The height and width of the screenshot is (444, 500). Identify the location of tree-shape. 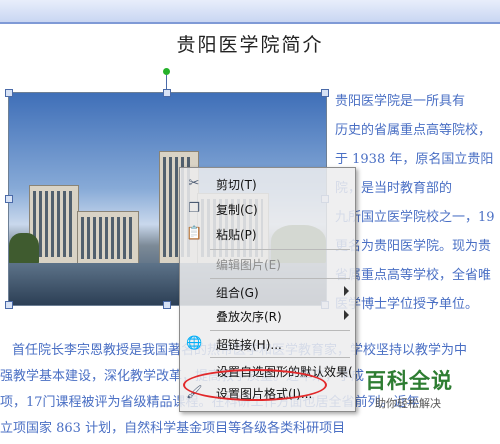
(24, 249).